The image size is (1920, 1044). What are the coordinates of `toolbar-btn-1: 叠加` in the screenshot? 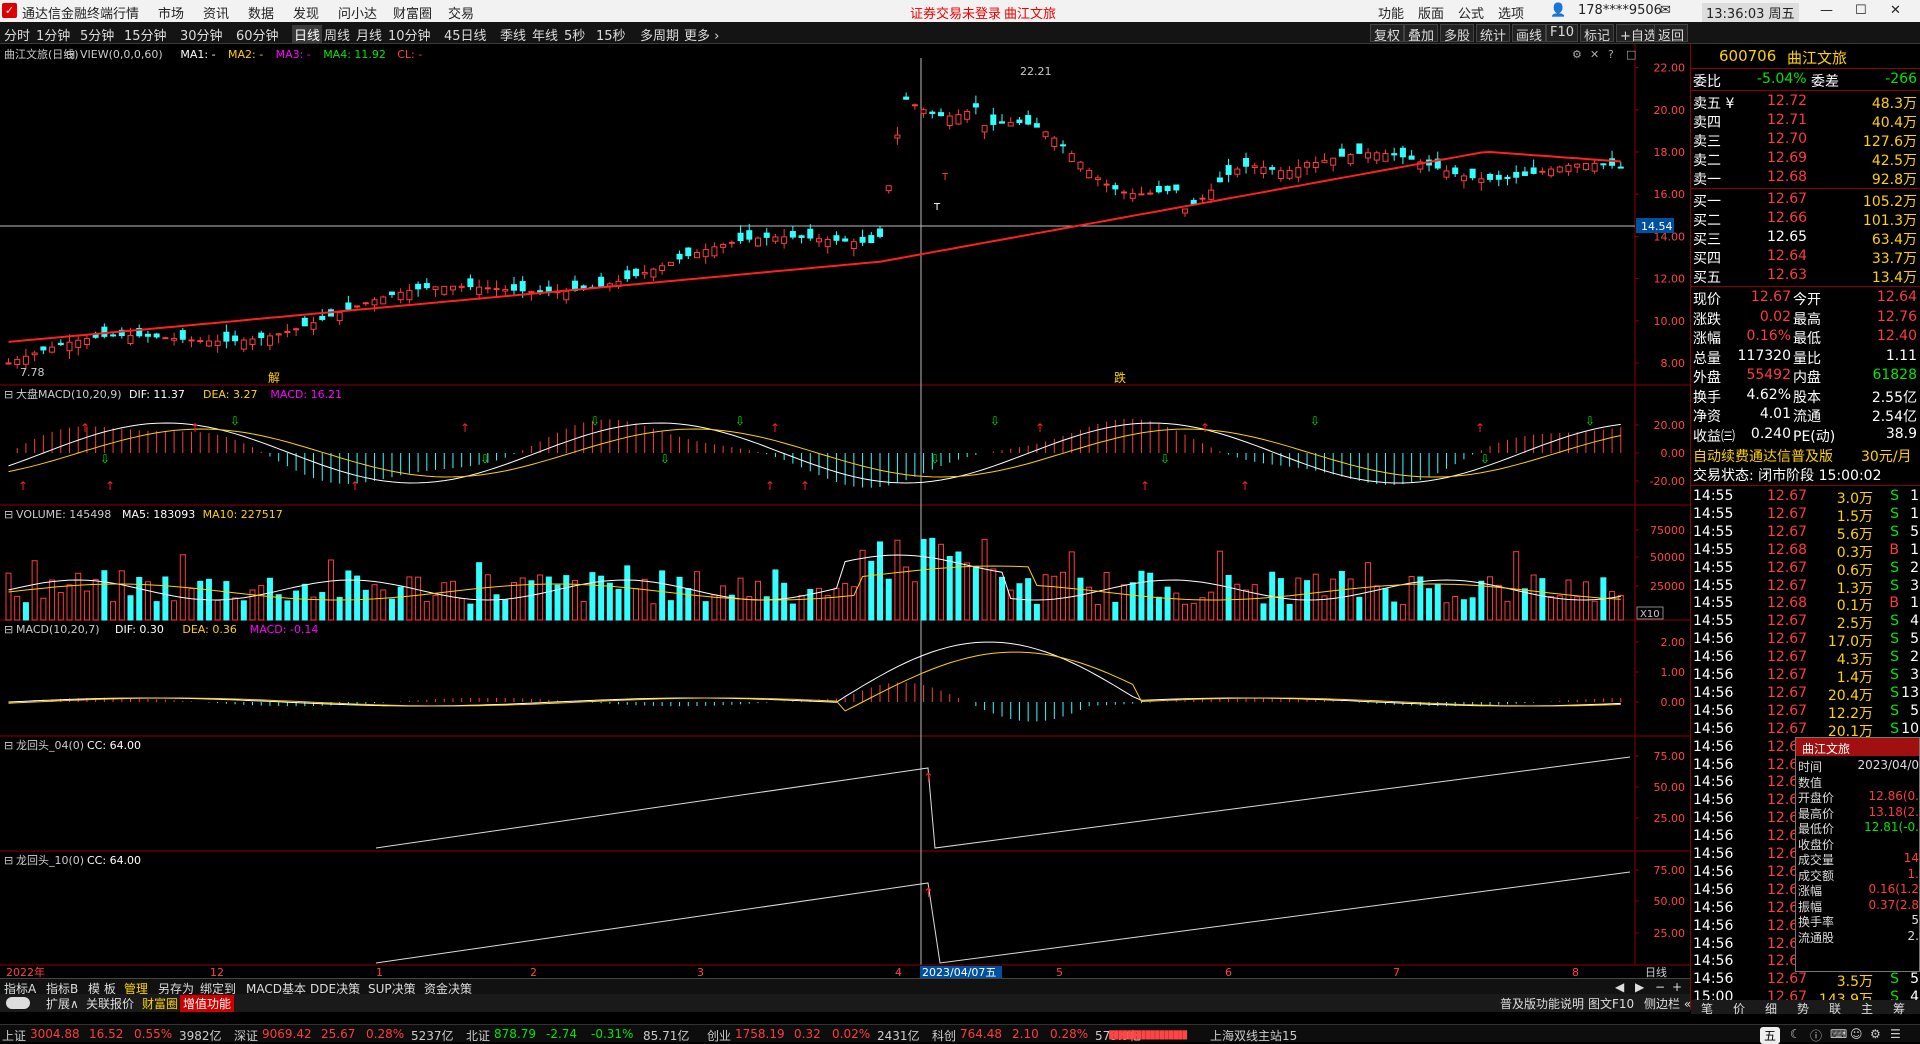 It's located at (1421, 34).